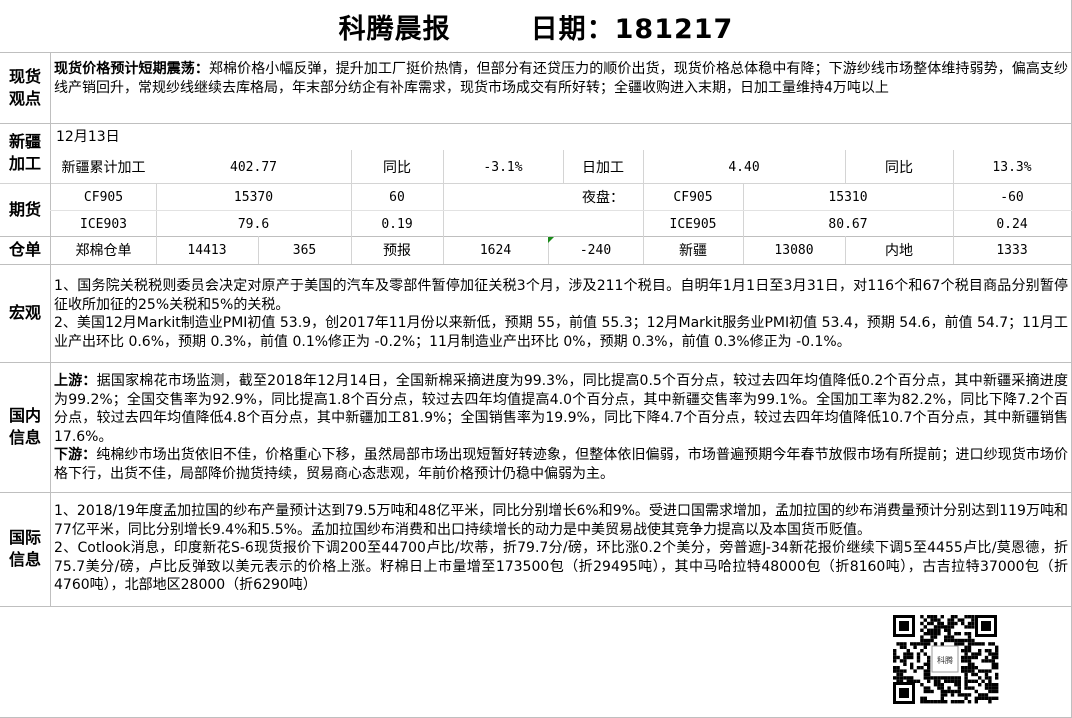 The height and width of the screenshot is (718, 1072). Describe the element at coordinates (253, 167) in the screenshot. I see `cumulative-value: 402.77` at that location.